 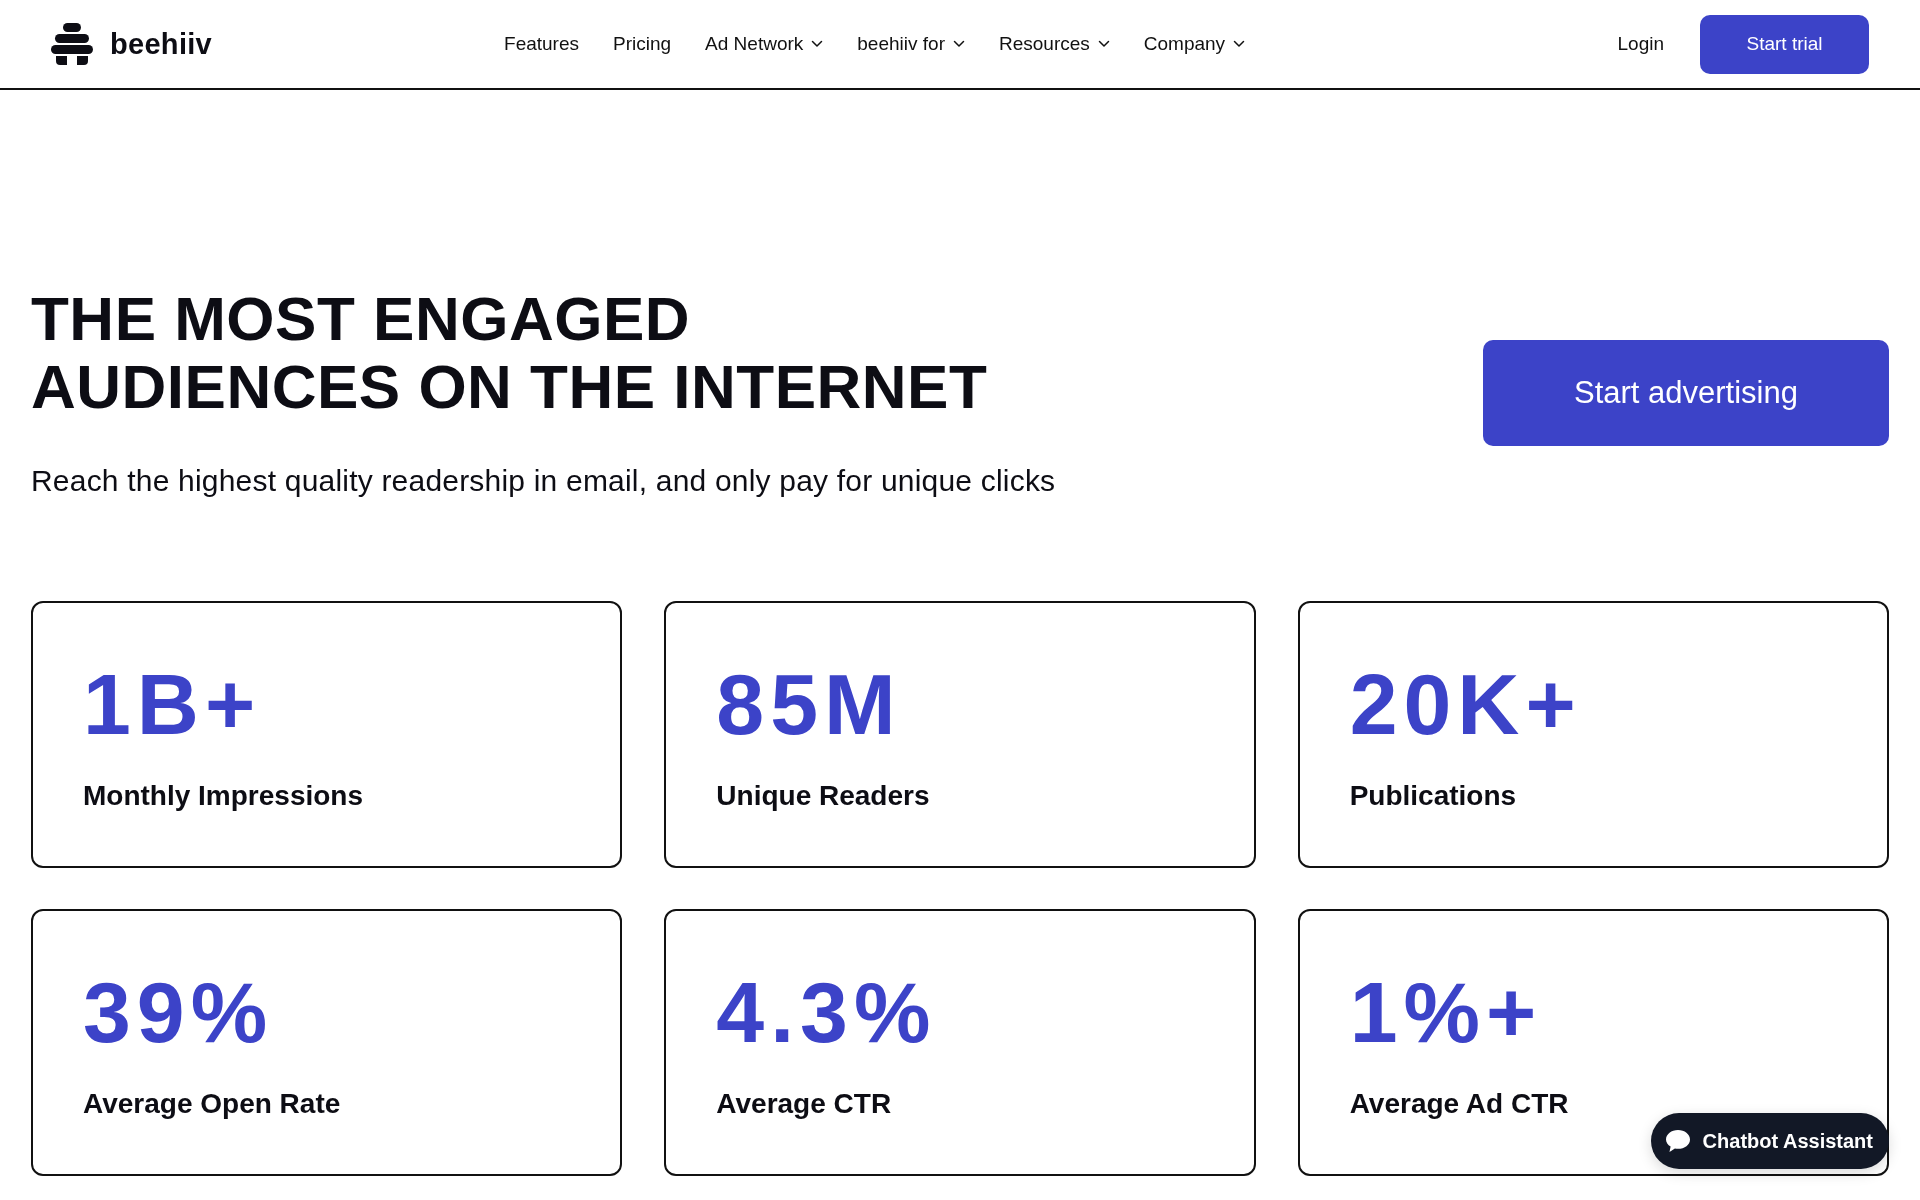 What do you see at coordinates (804, 1104) in the screenshot?
I see `stat-label: Average CTR` at bounding box center [804, 1104].